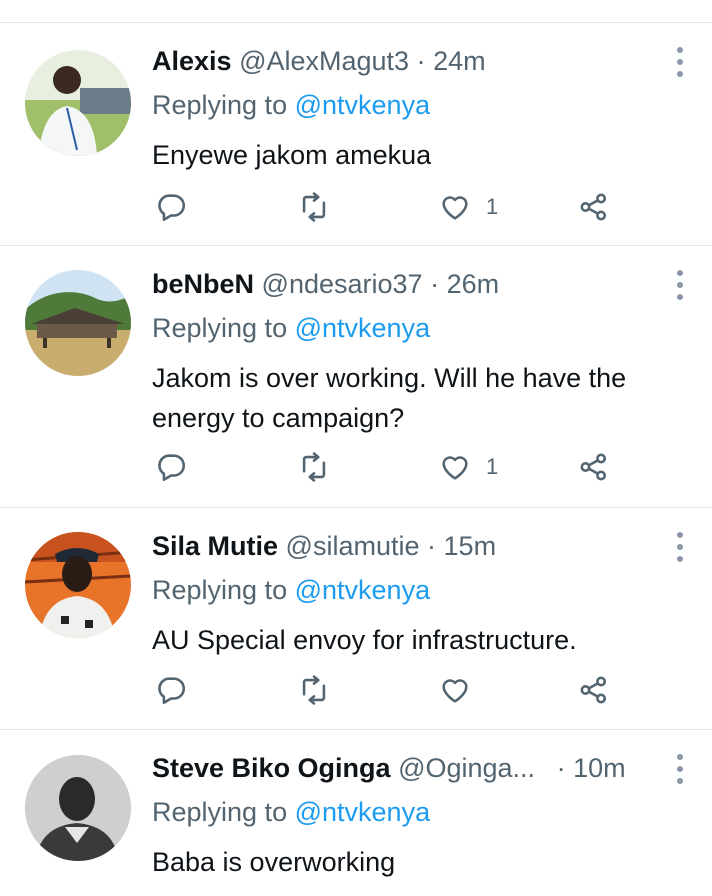 This screenshot has width=712, height=896. Describe the element at coordinates (203, 284) in the screenshot. I see `author-name: beNbeN` at that location.